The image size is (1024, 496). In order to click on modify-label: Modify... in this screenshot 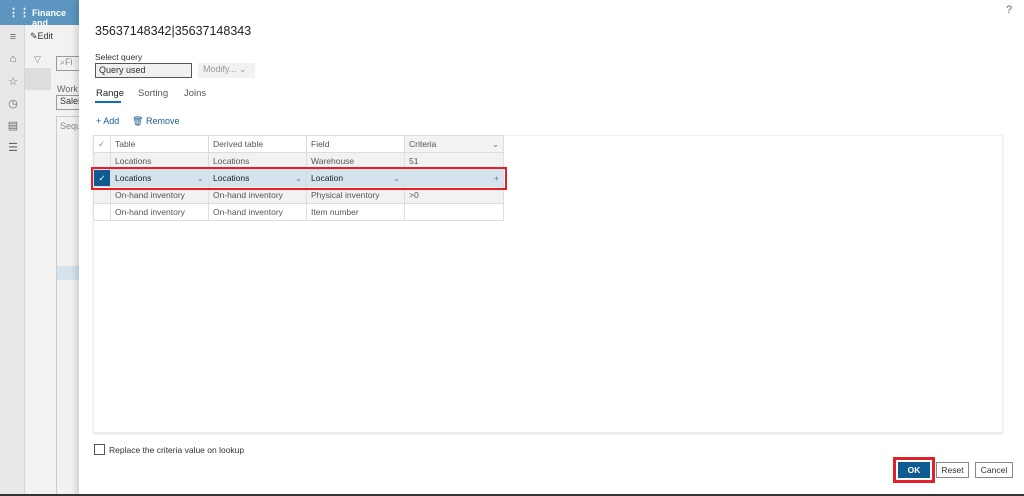, I will do `click(220, 69)`.